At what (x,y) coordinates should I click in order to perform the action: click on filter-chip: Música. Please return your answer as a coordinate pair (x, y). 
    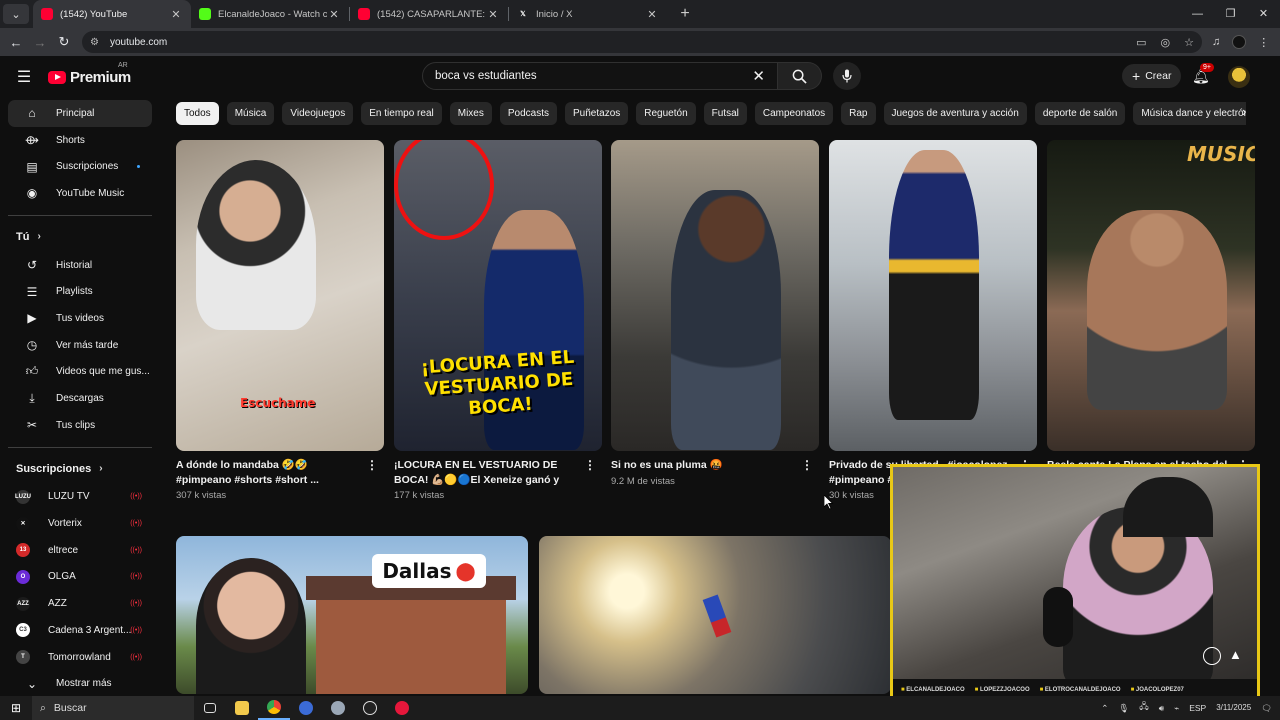
    Looking at the image, I should click on (250, 113).